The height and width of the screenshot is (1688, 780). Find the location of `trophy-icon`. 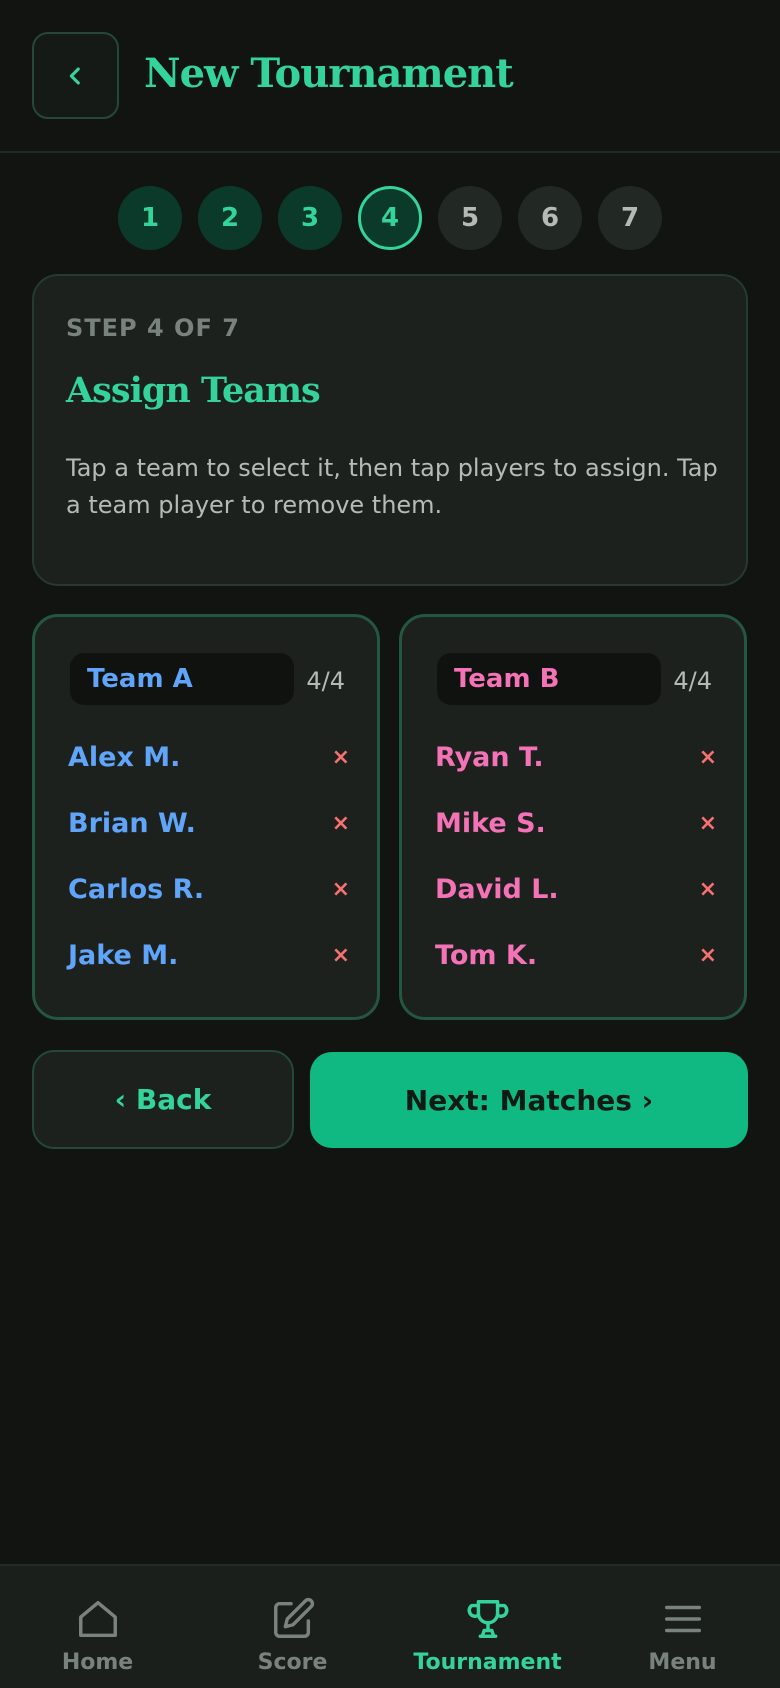

trophy-icon is located at coordinates (487, 1619).